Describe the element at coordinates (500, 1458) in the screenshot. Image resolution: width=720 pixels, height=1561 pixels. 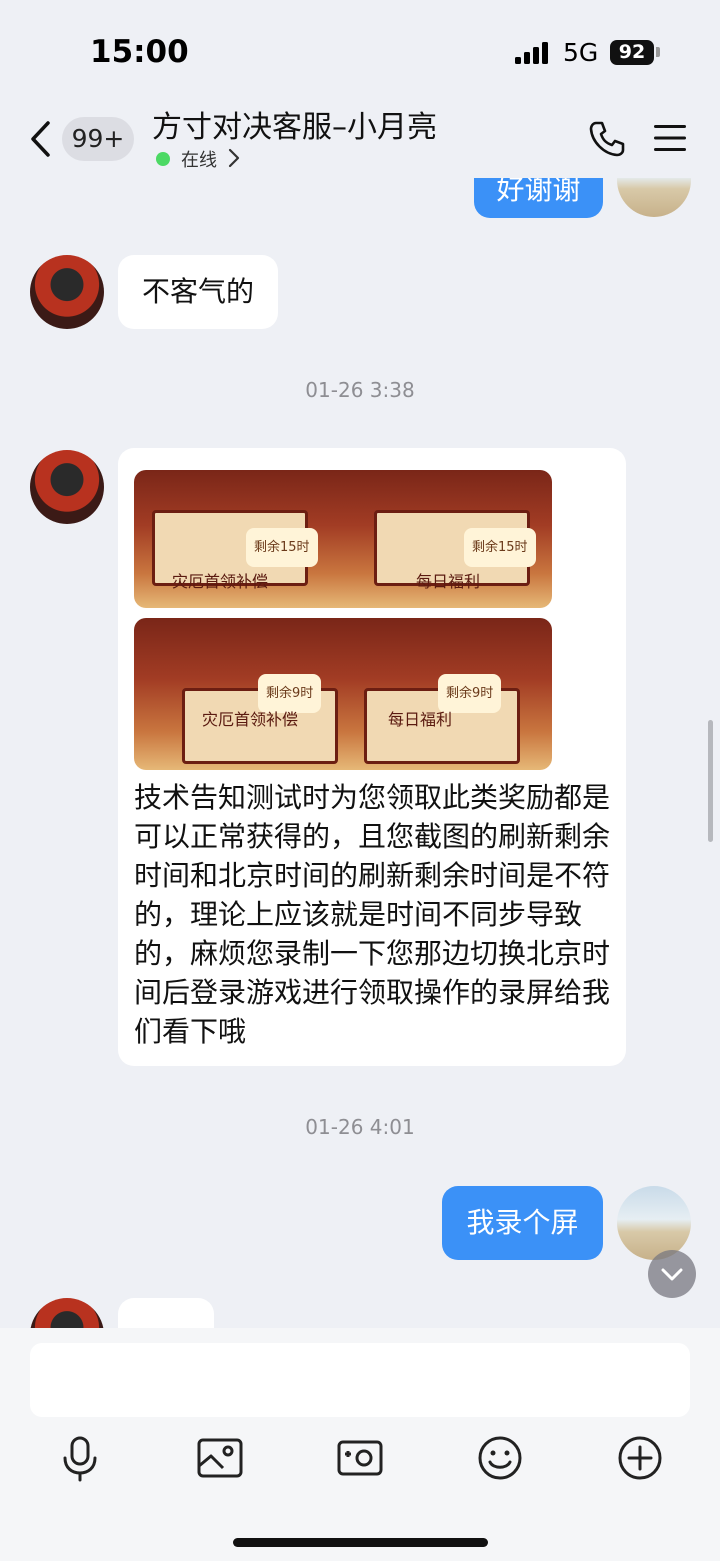
I see `emoji-icon` at that location.